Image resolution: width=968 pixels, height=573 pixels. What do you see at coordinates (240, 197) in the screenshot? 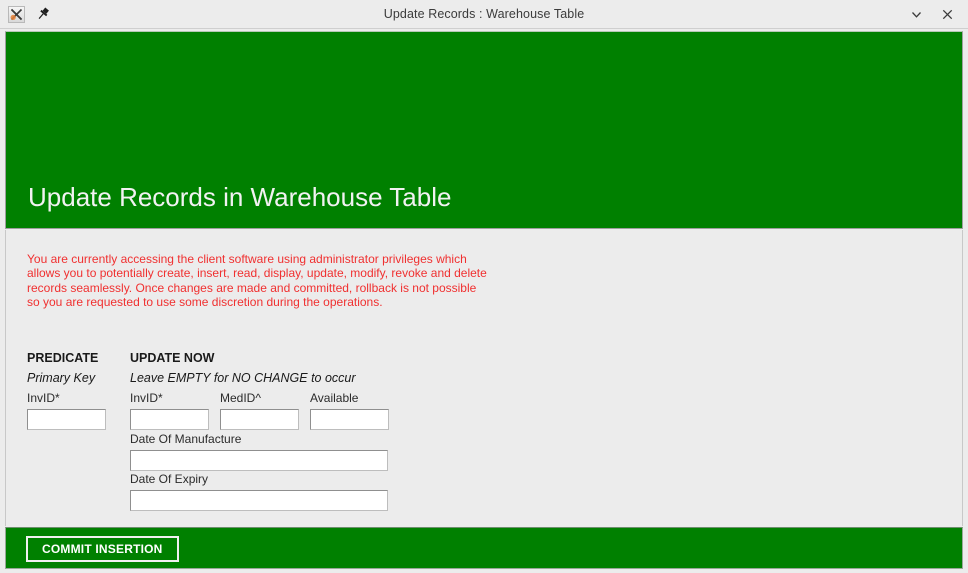
I see `page-title: Update Records in Warehouse Table` at bounding box center [240, 197].